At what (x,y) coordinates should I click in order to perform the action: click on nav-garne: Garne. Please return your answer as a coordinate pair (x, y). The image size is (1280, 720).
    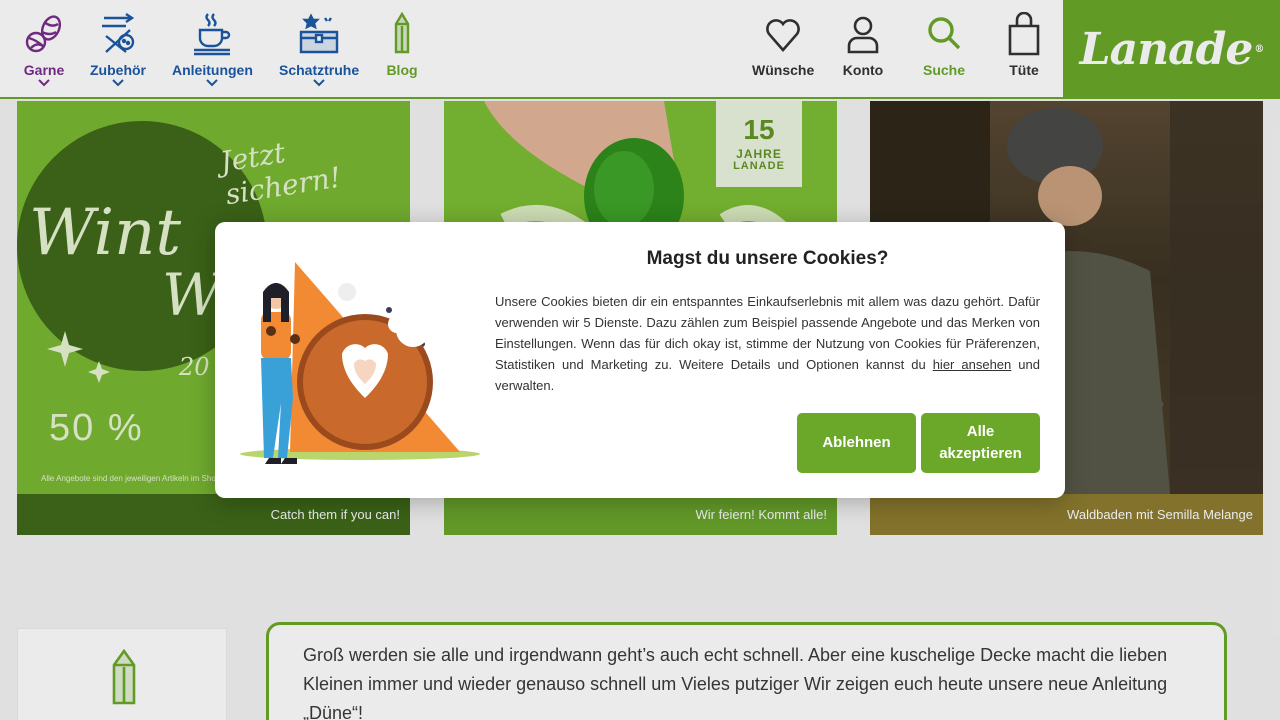
    Looking at the image, I should click on (44, 49).